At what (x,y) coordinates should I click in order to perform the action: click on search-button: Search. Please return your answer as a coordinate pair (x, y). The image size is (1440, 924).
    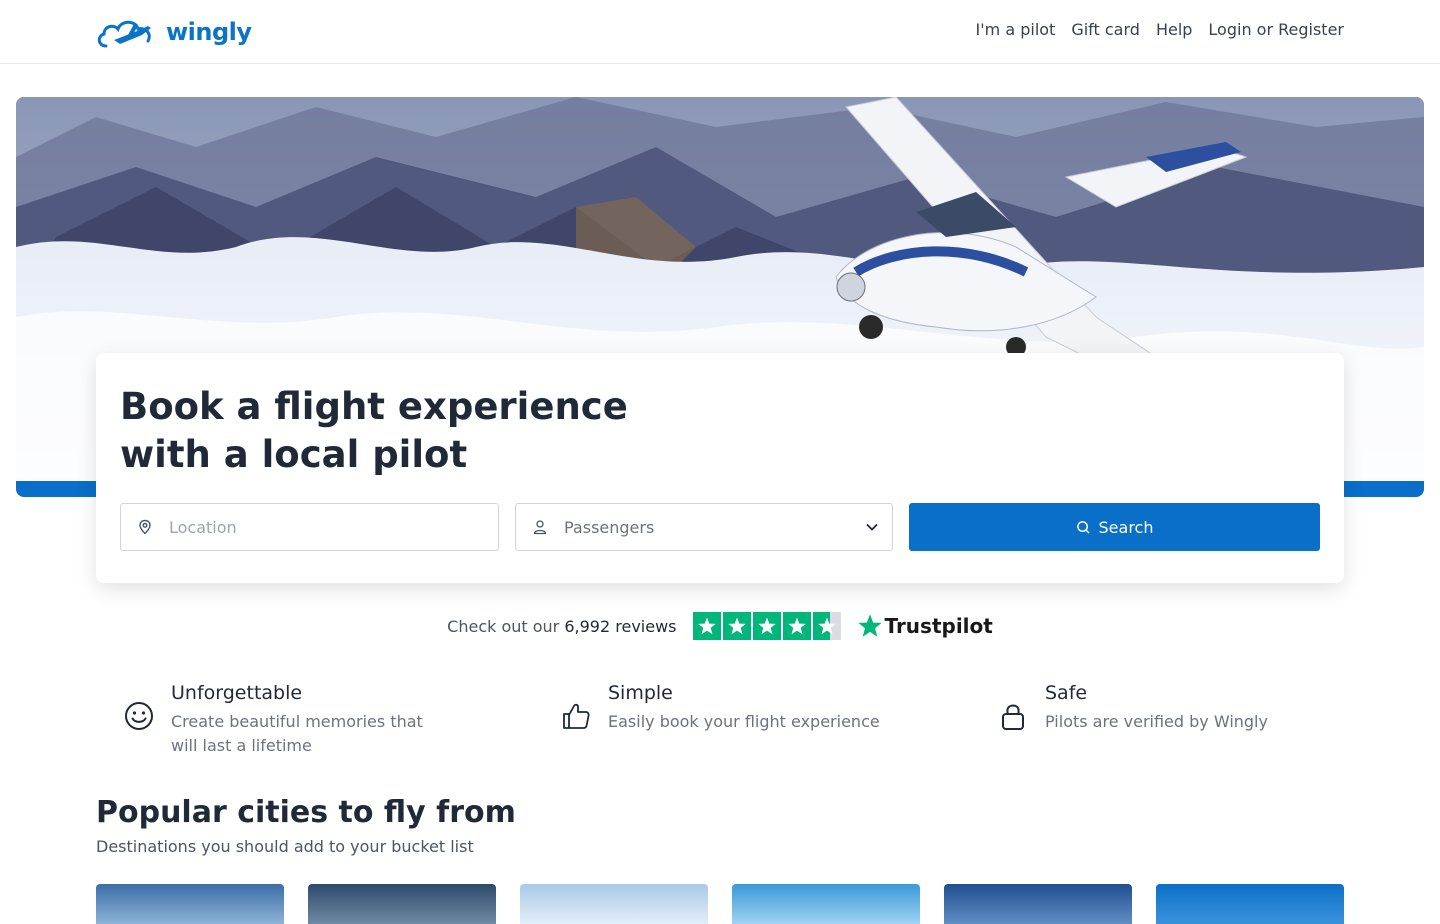
    Looking at the image, I should click on (1114, 527).